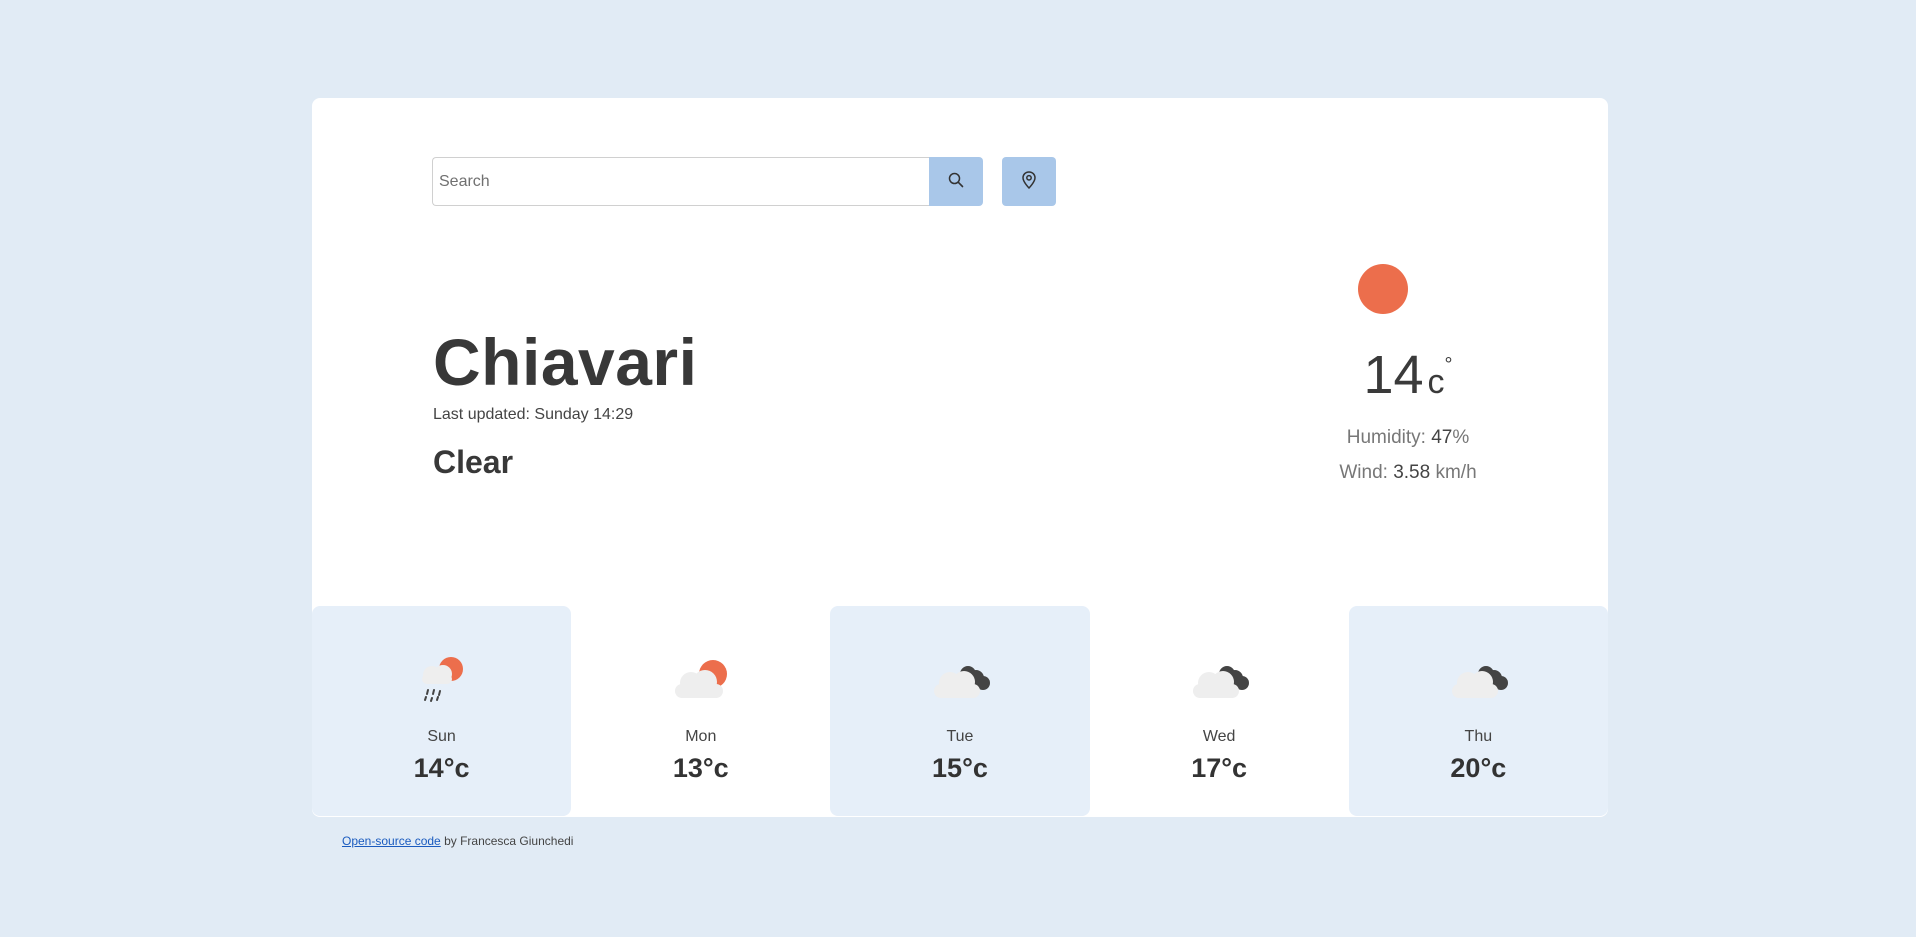 This screenshot has width=1916, height=937. I want to click on search-input, so click(680, 181).